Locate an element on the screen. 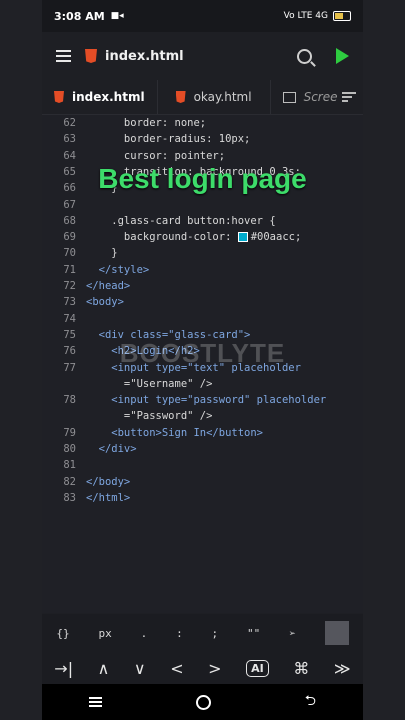 This screenshot has width=405, height=720. symbol-key: . is located at coordinates (144, 633).